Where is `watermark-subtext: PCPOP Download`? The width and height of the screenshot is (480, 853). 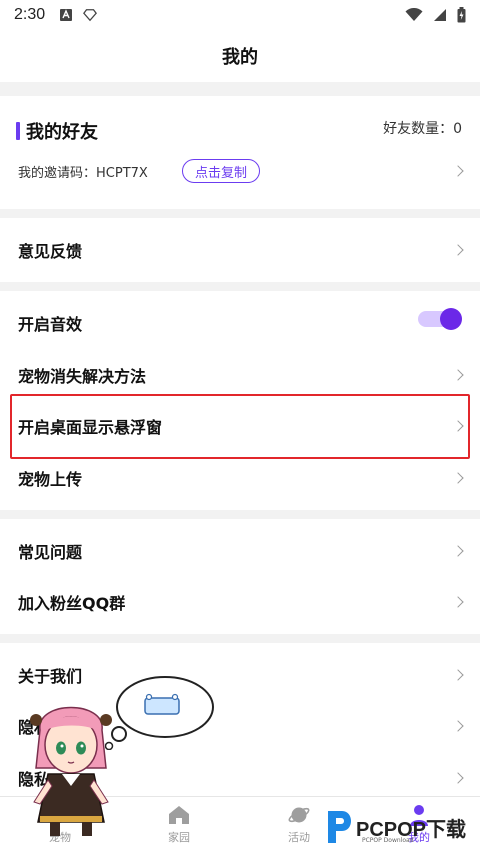
watermark-subtext: PCPOP Download is located at coordinates (388, 840).